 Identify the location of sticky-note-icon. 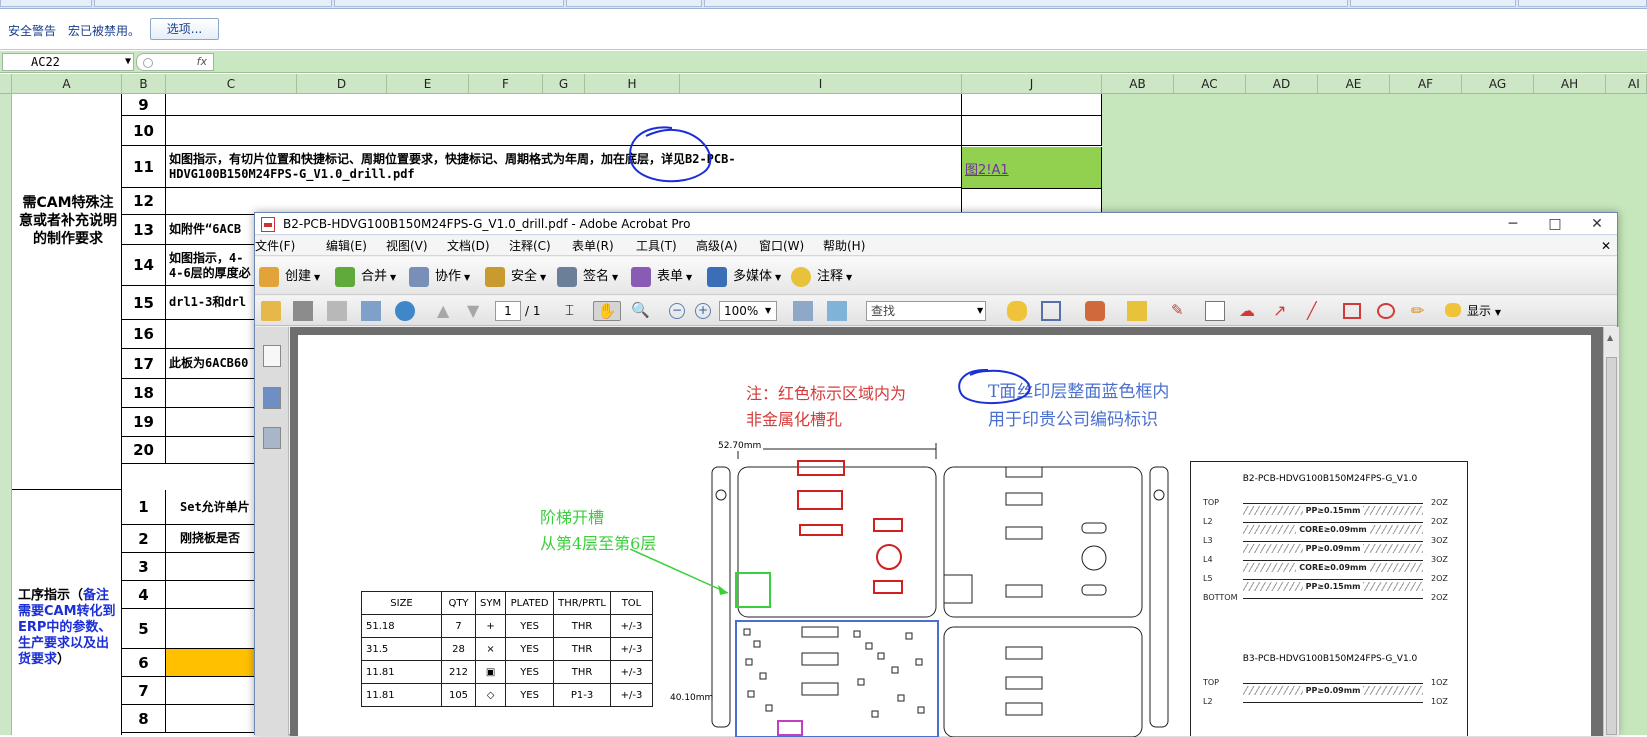
(1017, 311).